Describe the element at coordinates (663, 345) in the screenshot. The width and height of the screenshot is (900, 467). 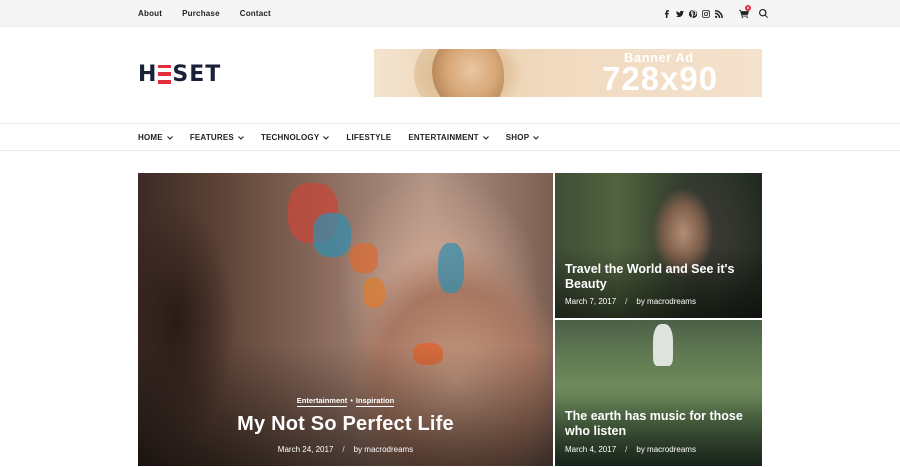
I see `photo-figure` at that location.